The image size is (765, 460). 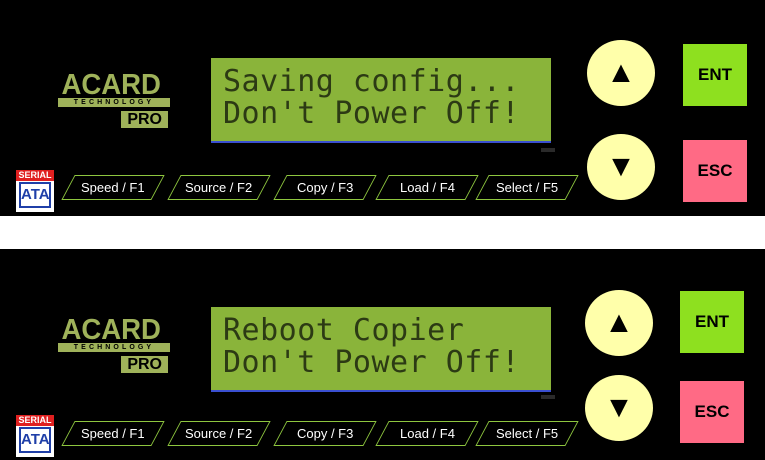 I want to click on lcd-display: Saving config... Don't Power Off!, so click(x=381, y=100).